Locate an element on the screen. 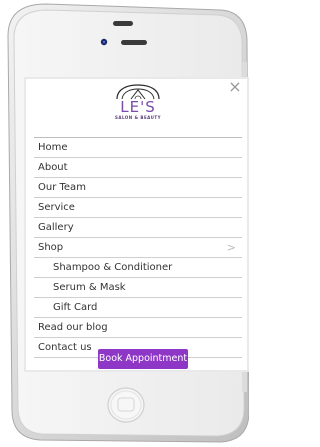 Image resolution: width=320 pixels, height=447 pixels. menu-item-gallery: Gallery is located at coordinates (138, 228).